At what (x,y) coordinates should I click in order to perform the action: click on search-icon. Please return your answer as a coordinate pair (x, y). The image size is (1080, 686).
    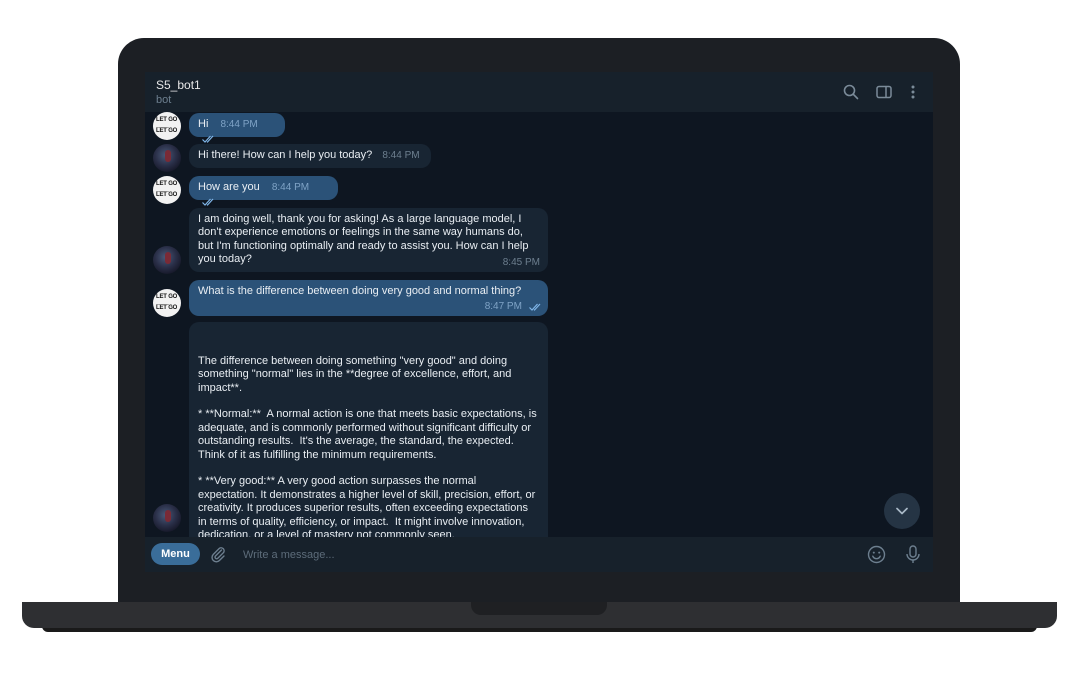
    Looking at the image, I should click on (851, 92).